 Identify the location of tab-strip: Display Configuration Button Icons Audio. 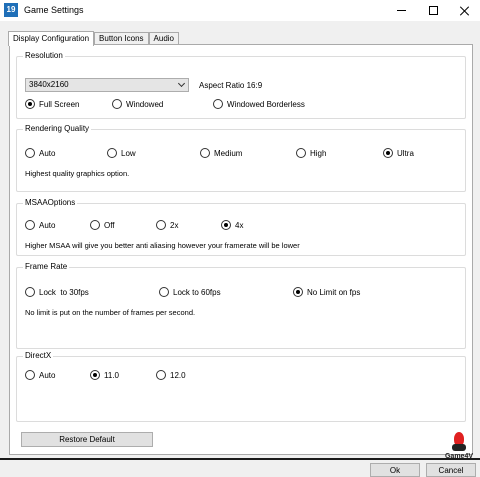
(93, 38).